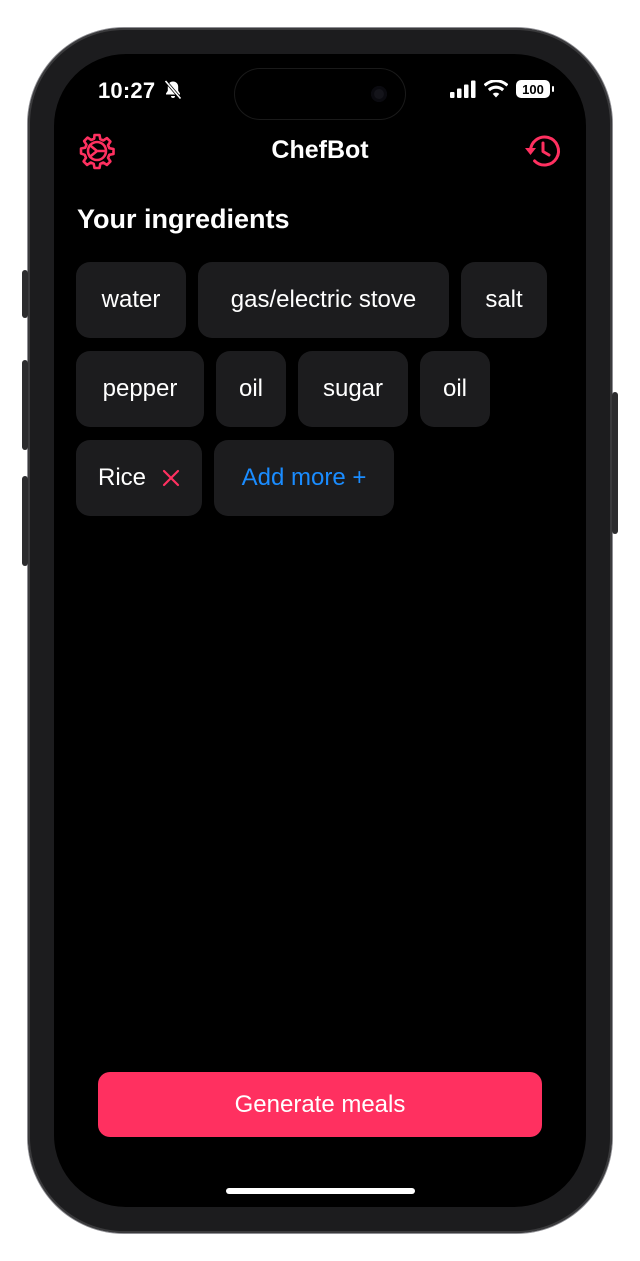 The width and height of the screenshot is (640, 1261). I want to click on ingredient-chip-label: sugar, so click(353, 388).